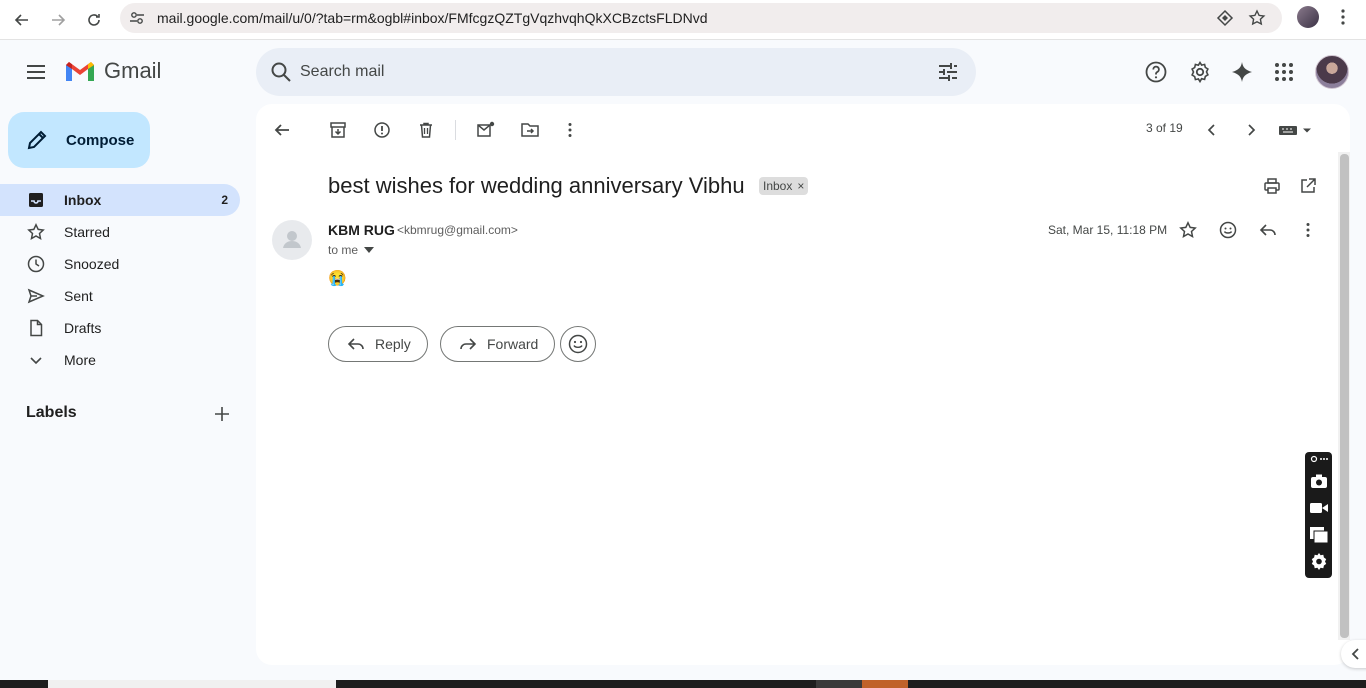  I want to click on account-avatar, so click(1332, 72).